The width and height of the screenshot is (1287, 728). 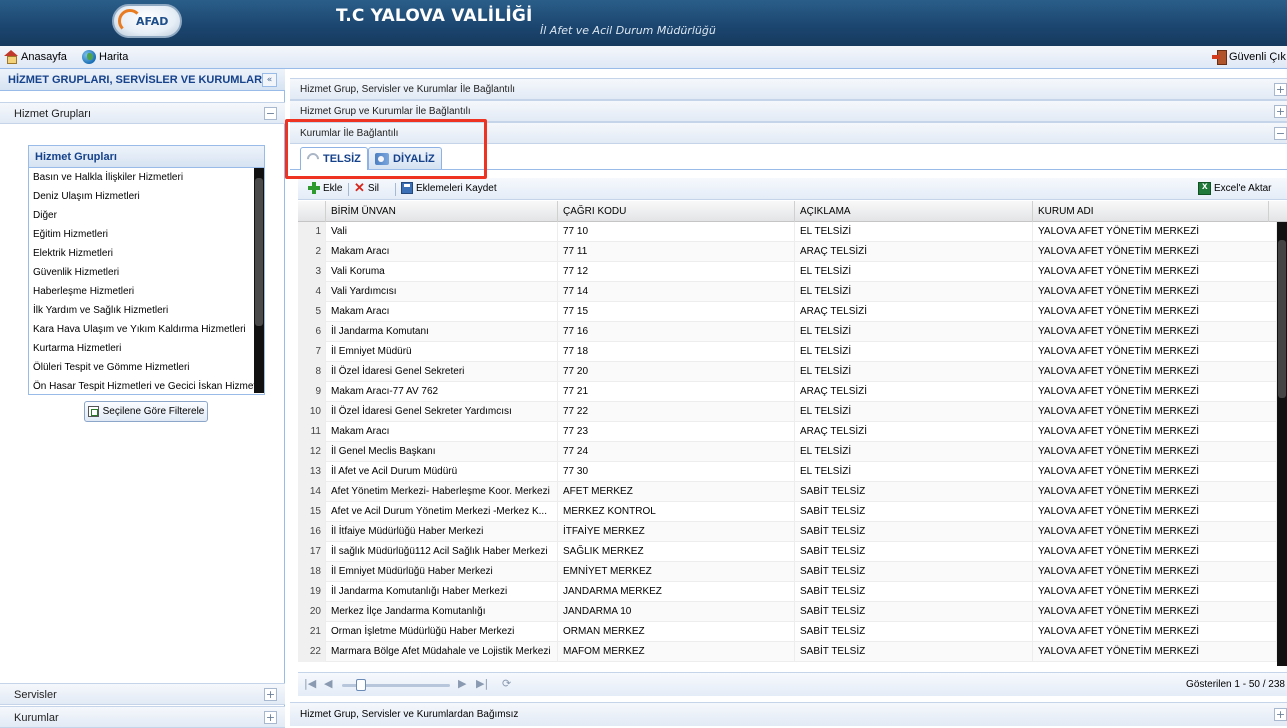 I want to click on list-scrollbar, so click(x=259, y=280).